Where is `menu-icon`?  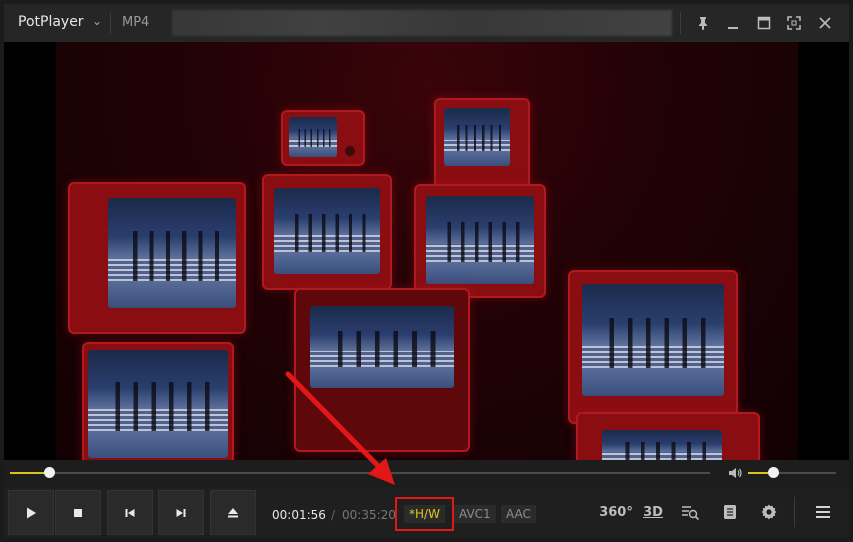 menu-icon is located at coordinates (823, 512).